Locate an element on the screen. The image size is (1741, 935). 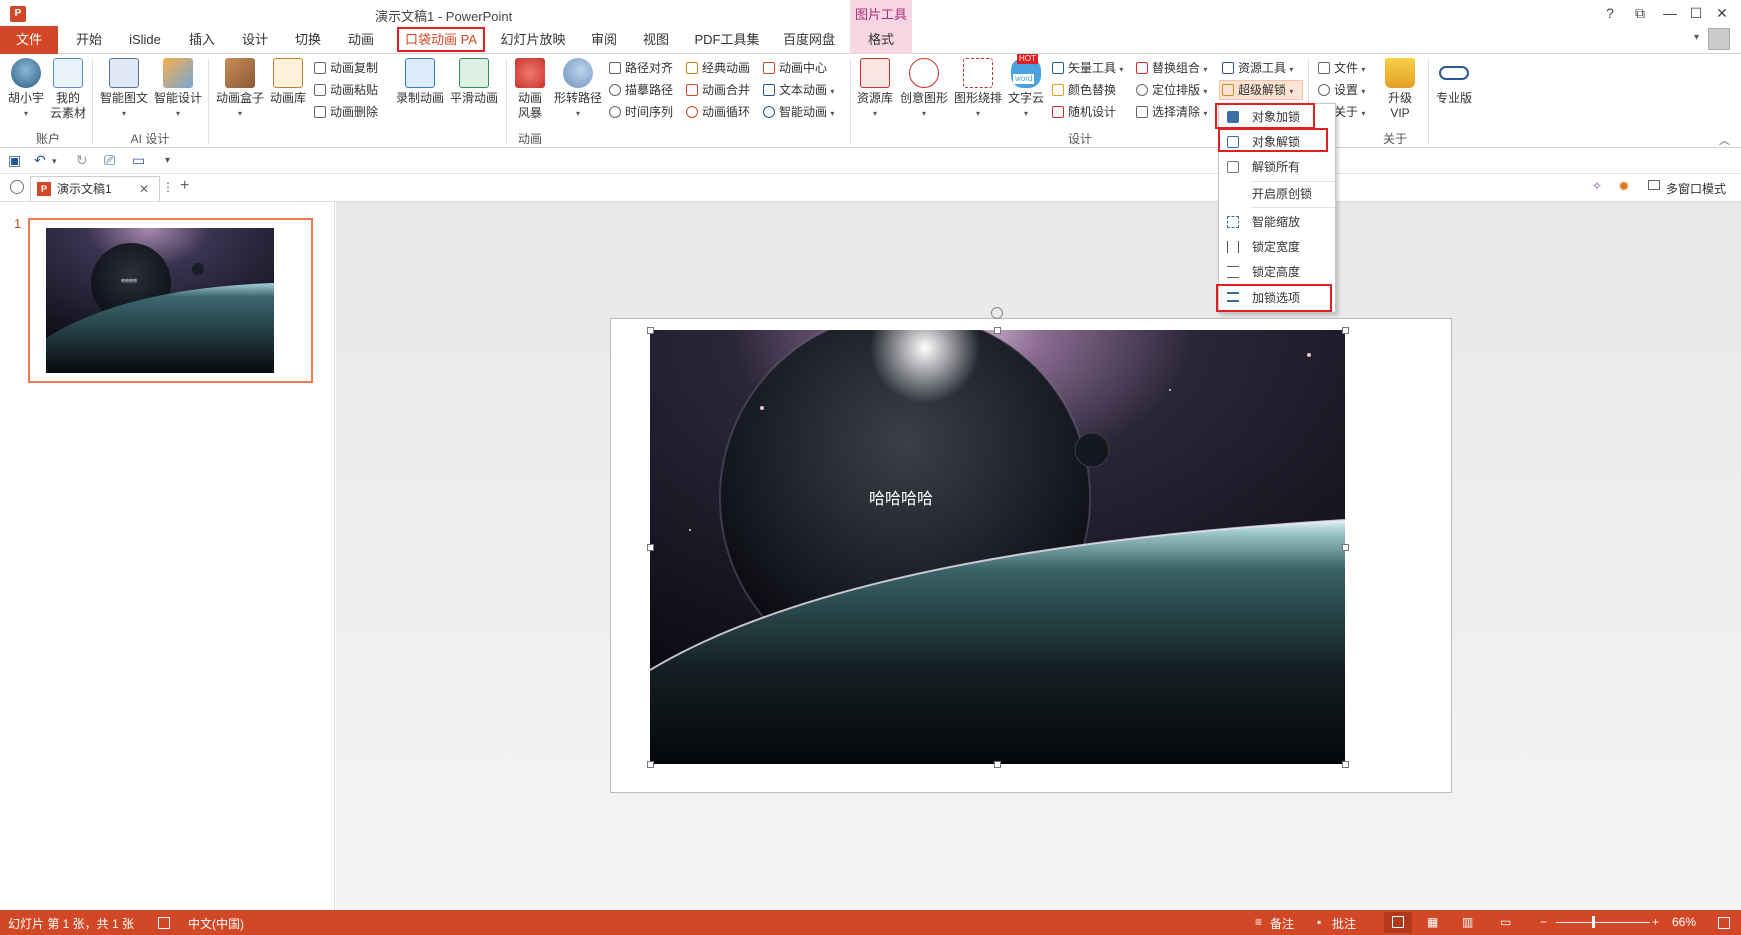
shape-wrap-button: 图形绕排 ▾ is located at coordinates (978, 89).